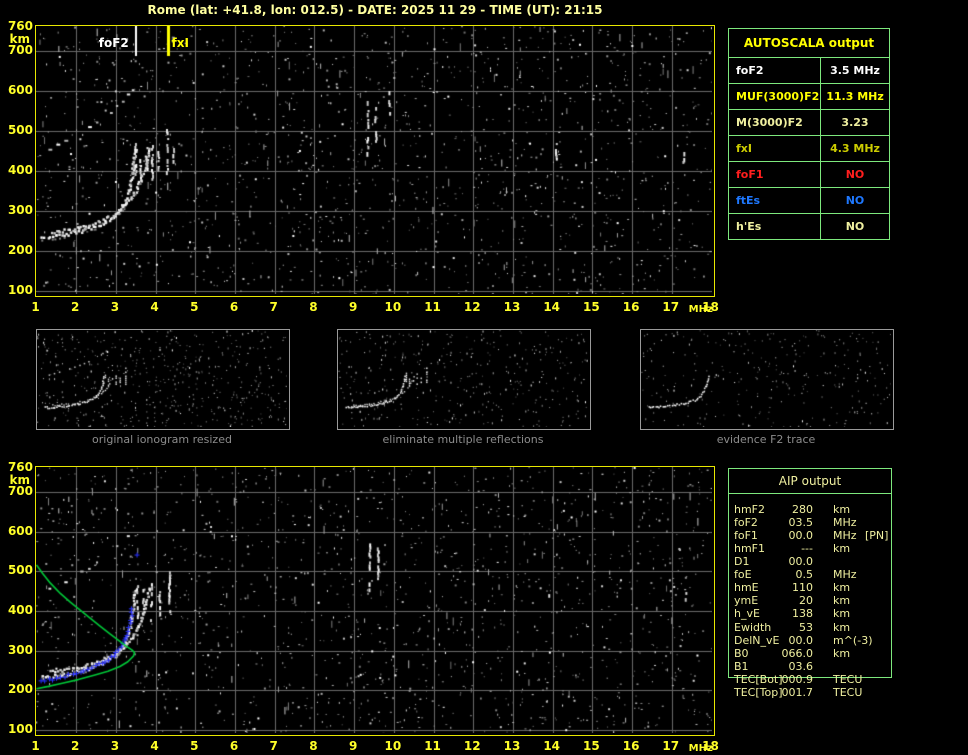  Describe the element at coordinates (816, 561) in the screenshot. I see `aip-row-d1: D1 00.0` at that location.